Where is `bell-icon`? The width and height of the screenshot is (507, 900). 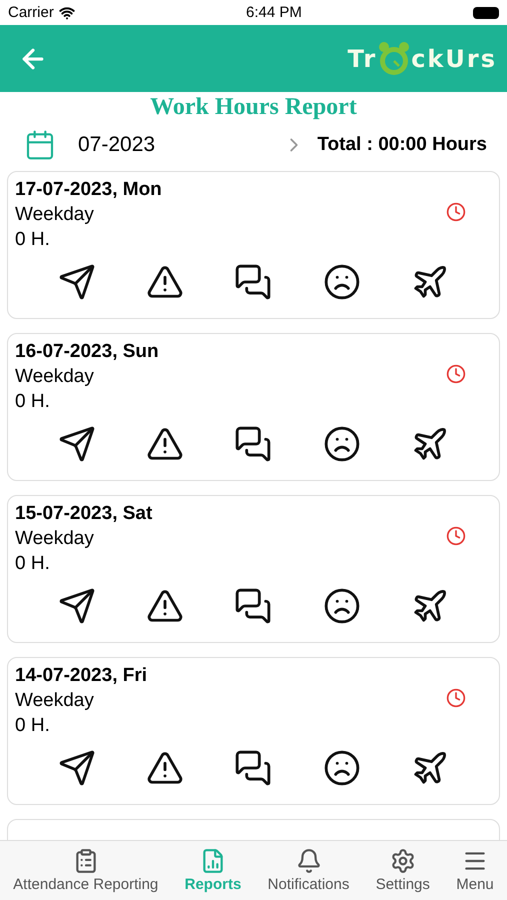
bell-icon is located at coordinates (309, 861).